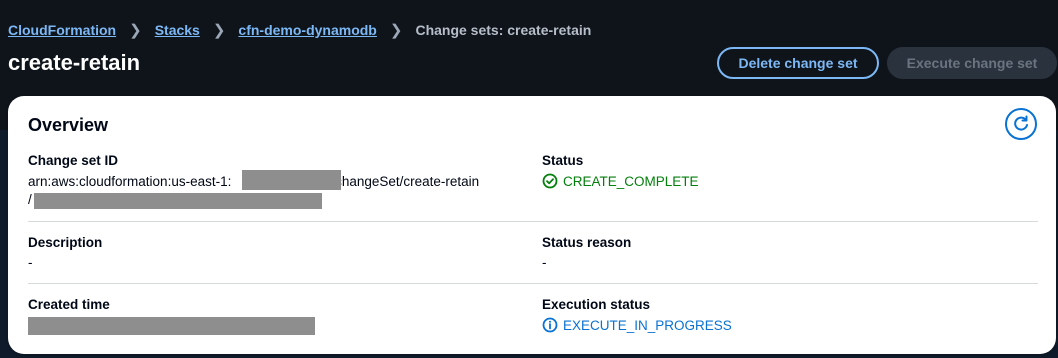 Image resolution: width=1058 pixels, height=358 pixels. I want to click on redacted-change-set-uuid, so click(178, 201).